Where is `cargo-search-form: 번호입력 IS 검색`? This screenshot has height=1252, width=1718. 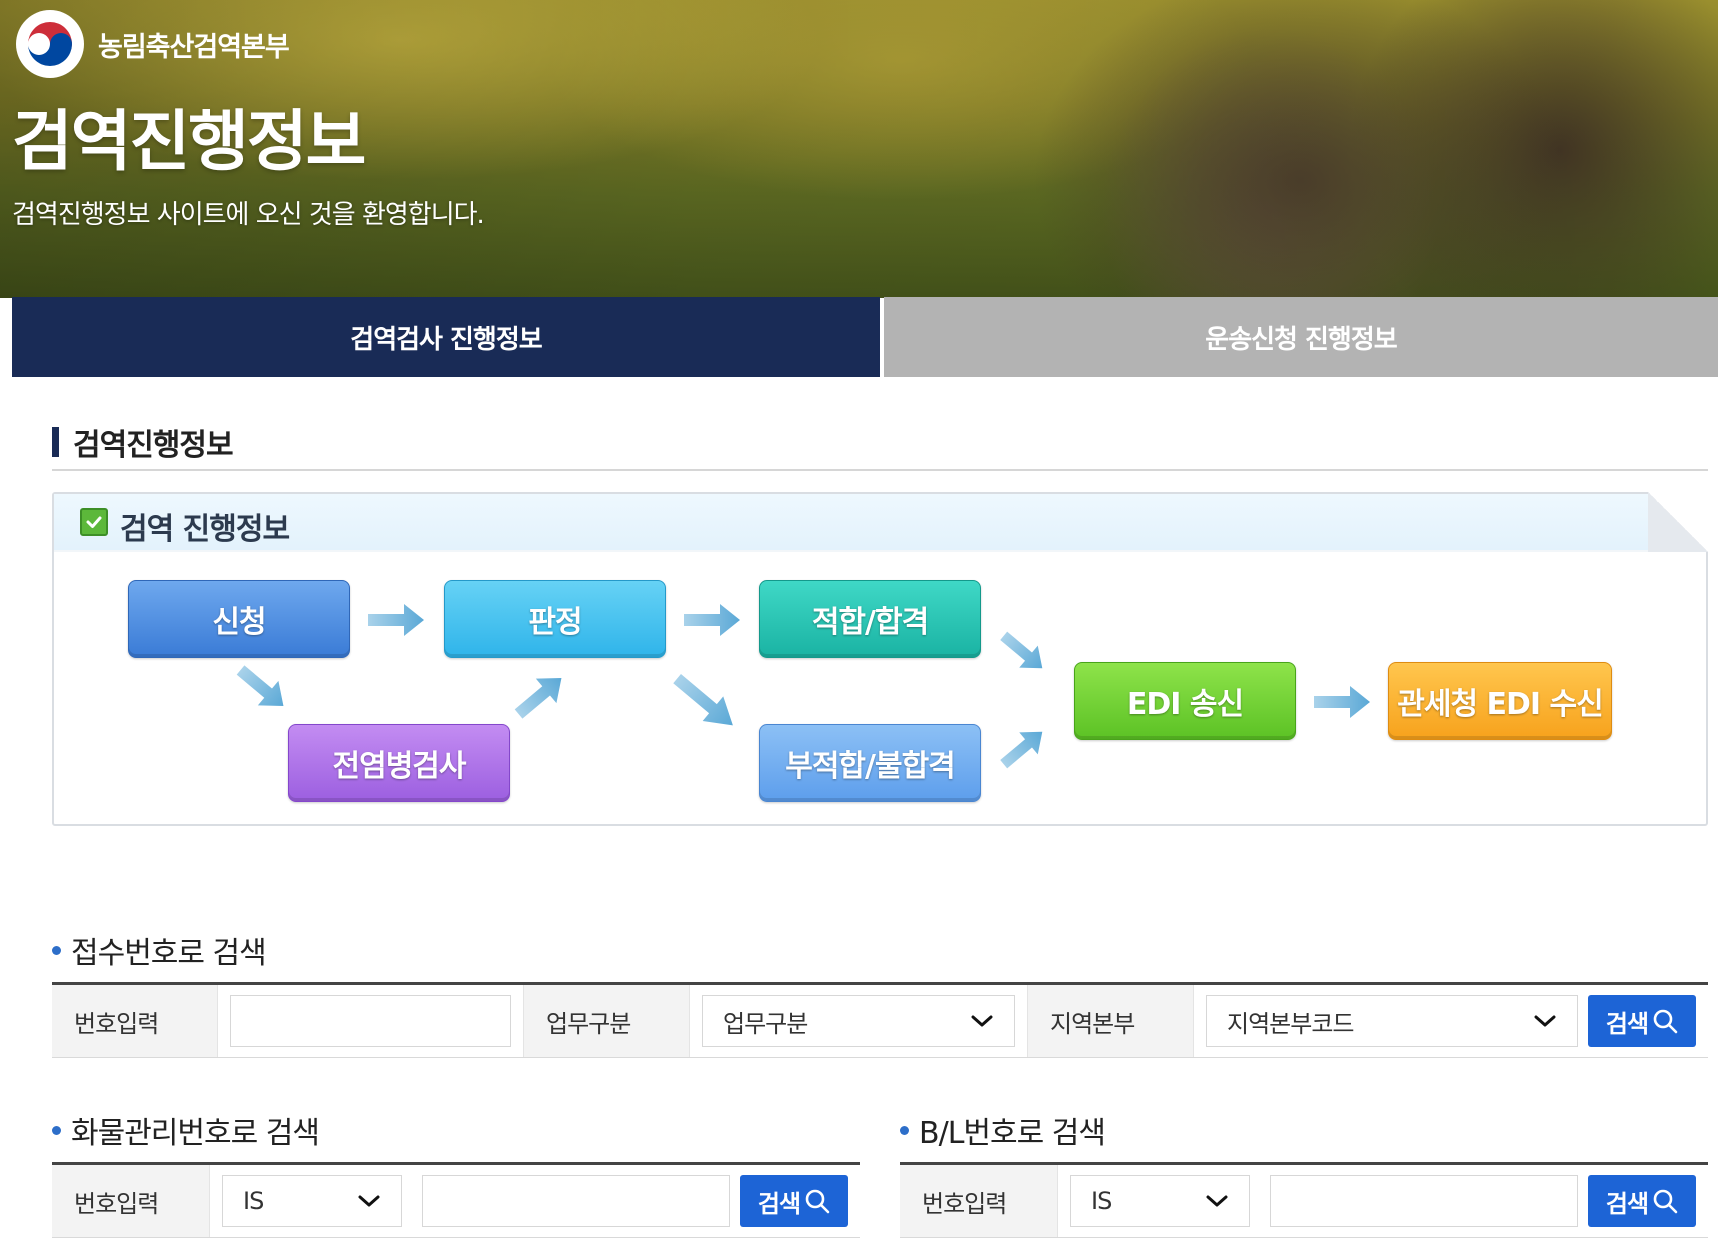
cargo-search-form: 번호입력 IS 검색 is located at coordinates (456, 1200).